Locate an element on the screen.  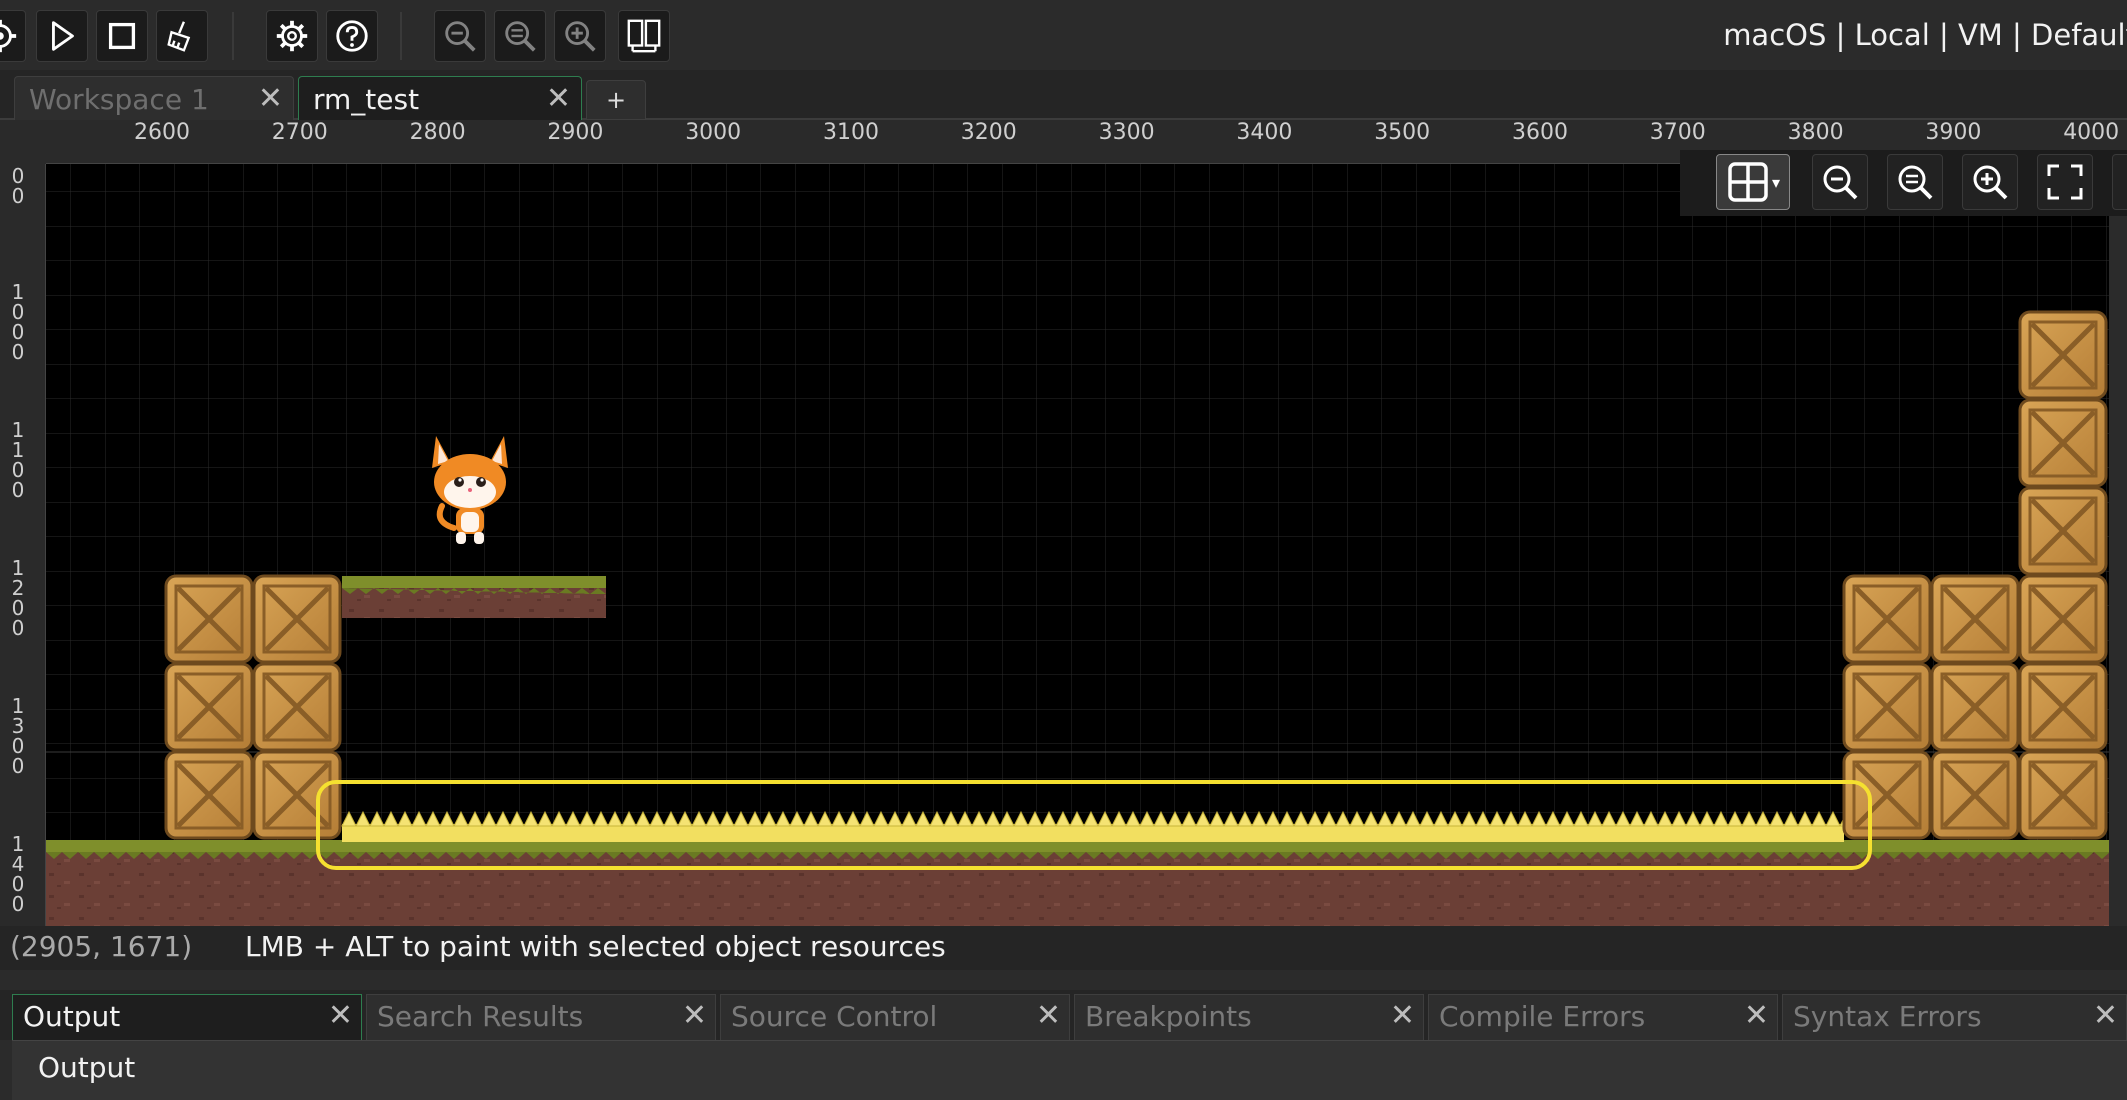
ruler-tick-label: 1300 is located at coordinates (18, 736).